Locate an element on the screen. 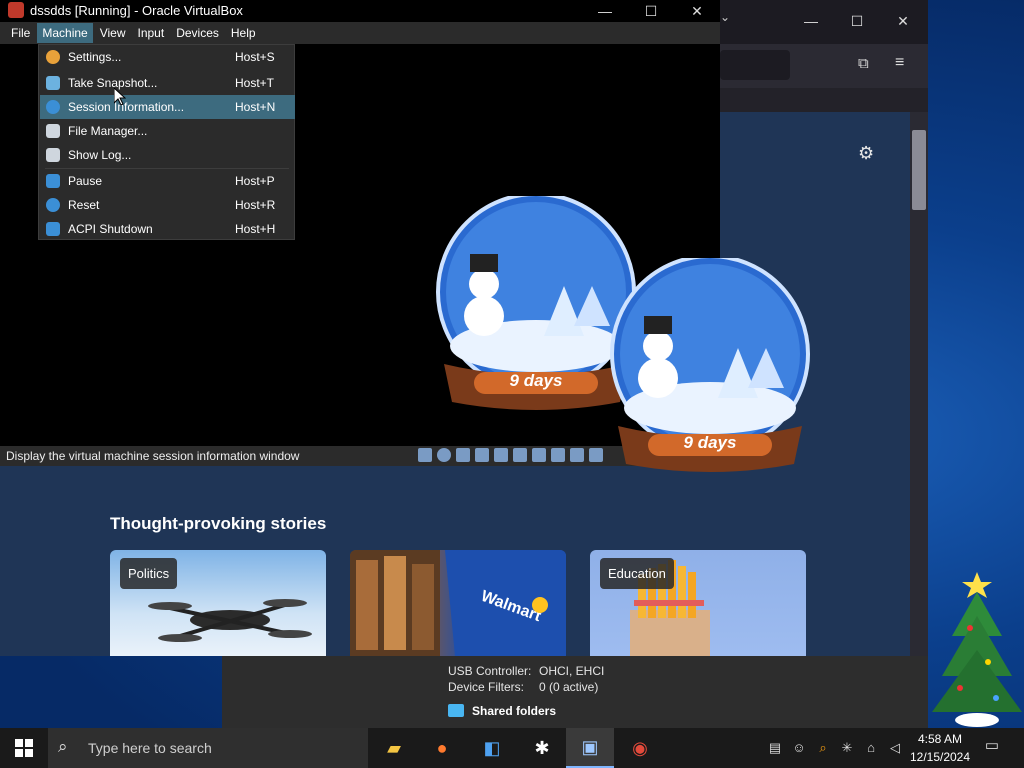 This screenshot has height=768, width=1024. clock-time: 4:58 AM is located at coordinates (940, 739).